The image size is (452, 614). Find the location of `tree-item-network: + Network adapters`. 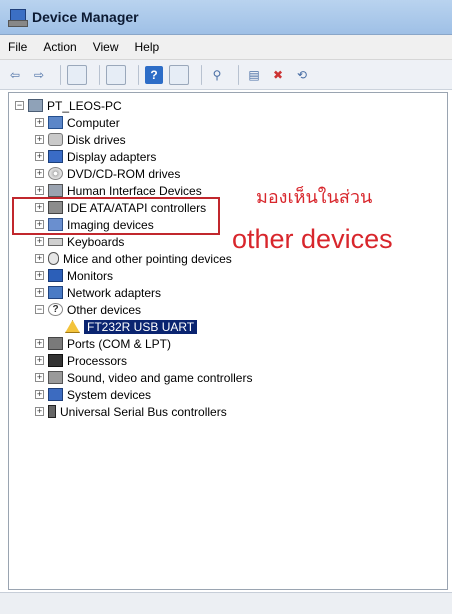

tree-item-network: + Network adapters is located at coordinates (98, 292).